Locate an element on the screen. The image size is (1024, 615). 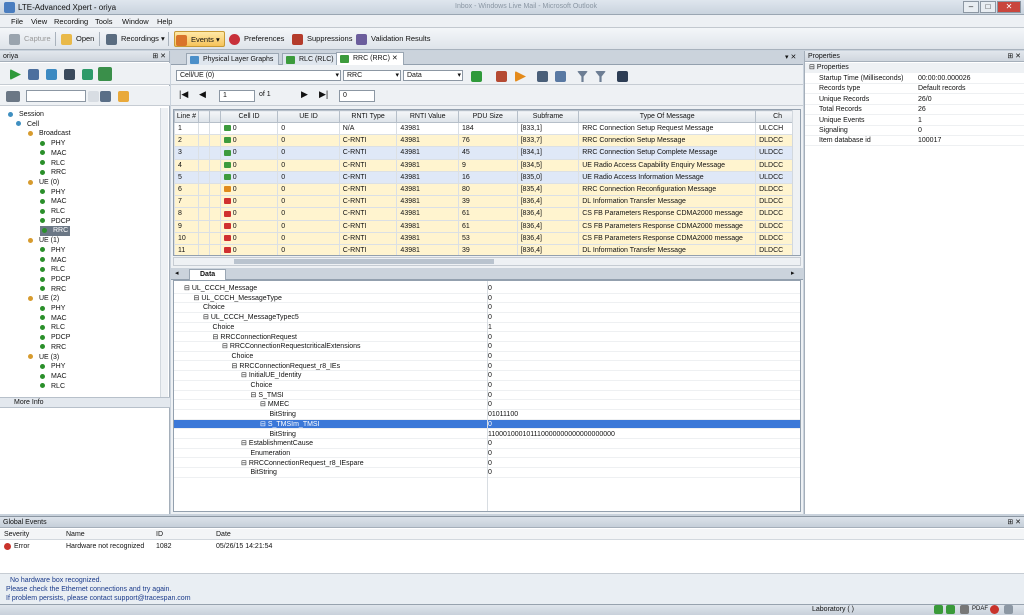
menu-view: View is located at coordinates (39, 21).